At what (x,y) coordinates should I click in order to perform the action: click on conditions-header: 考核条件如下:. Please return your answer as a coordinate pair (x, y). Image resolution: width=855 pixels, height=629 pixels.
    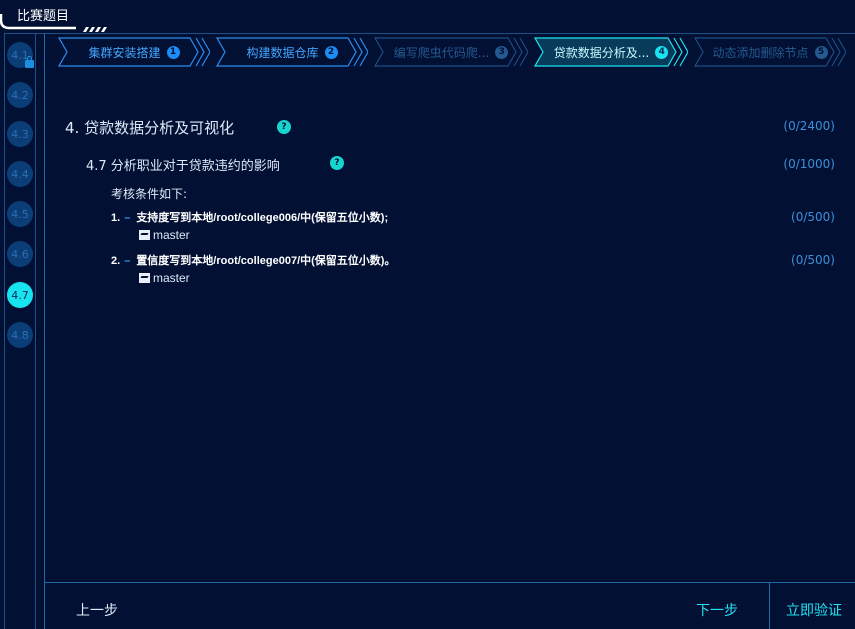
    Looking at the image, I should click on (149, 194).